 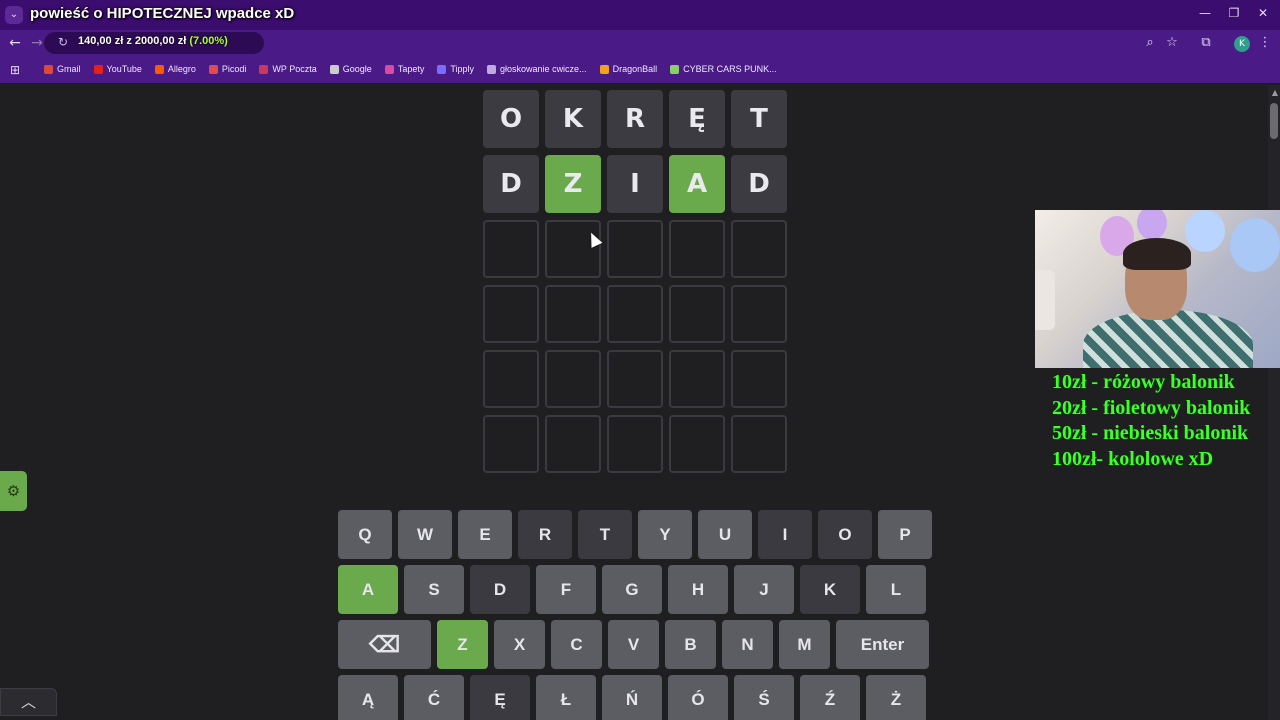 What do you see at coordinates (845, 534) in the screenshot?
I see `key-o: O` at bounding box center [845, 534].